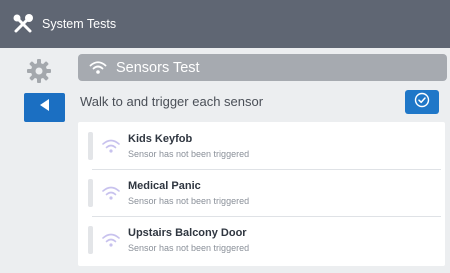 The image size is (450, 273). Describe the element at coordinates (39, 71) in the screenshot. I see `gear-icon` at that location.